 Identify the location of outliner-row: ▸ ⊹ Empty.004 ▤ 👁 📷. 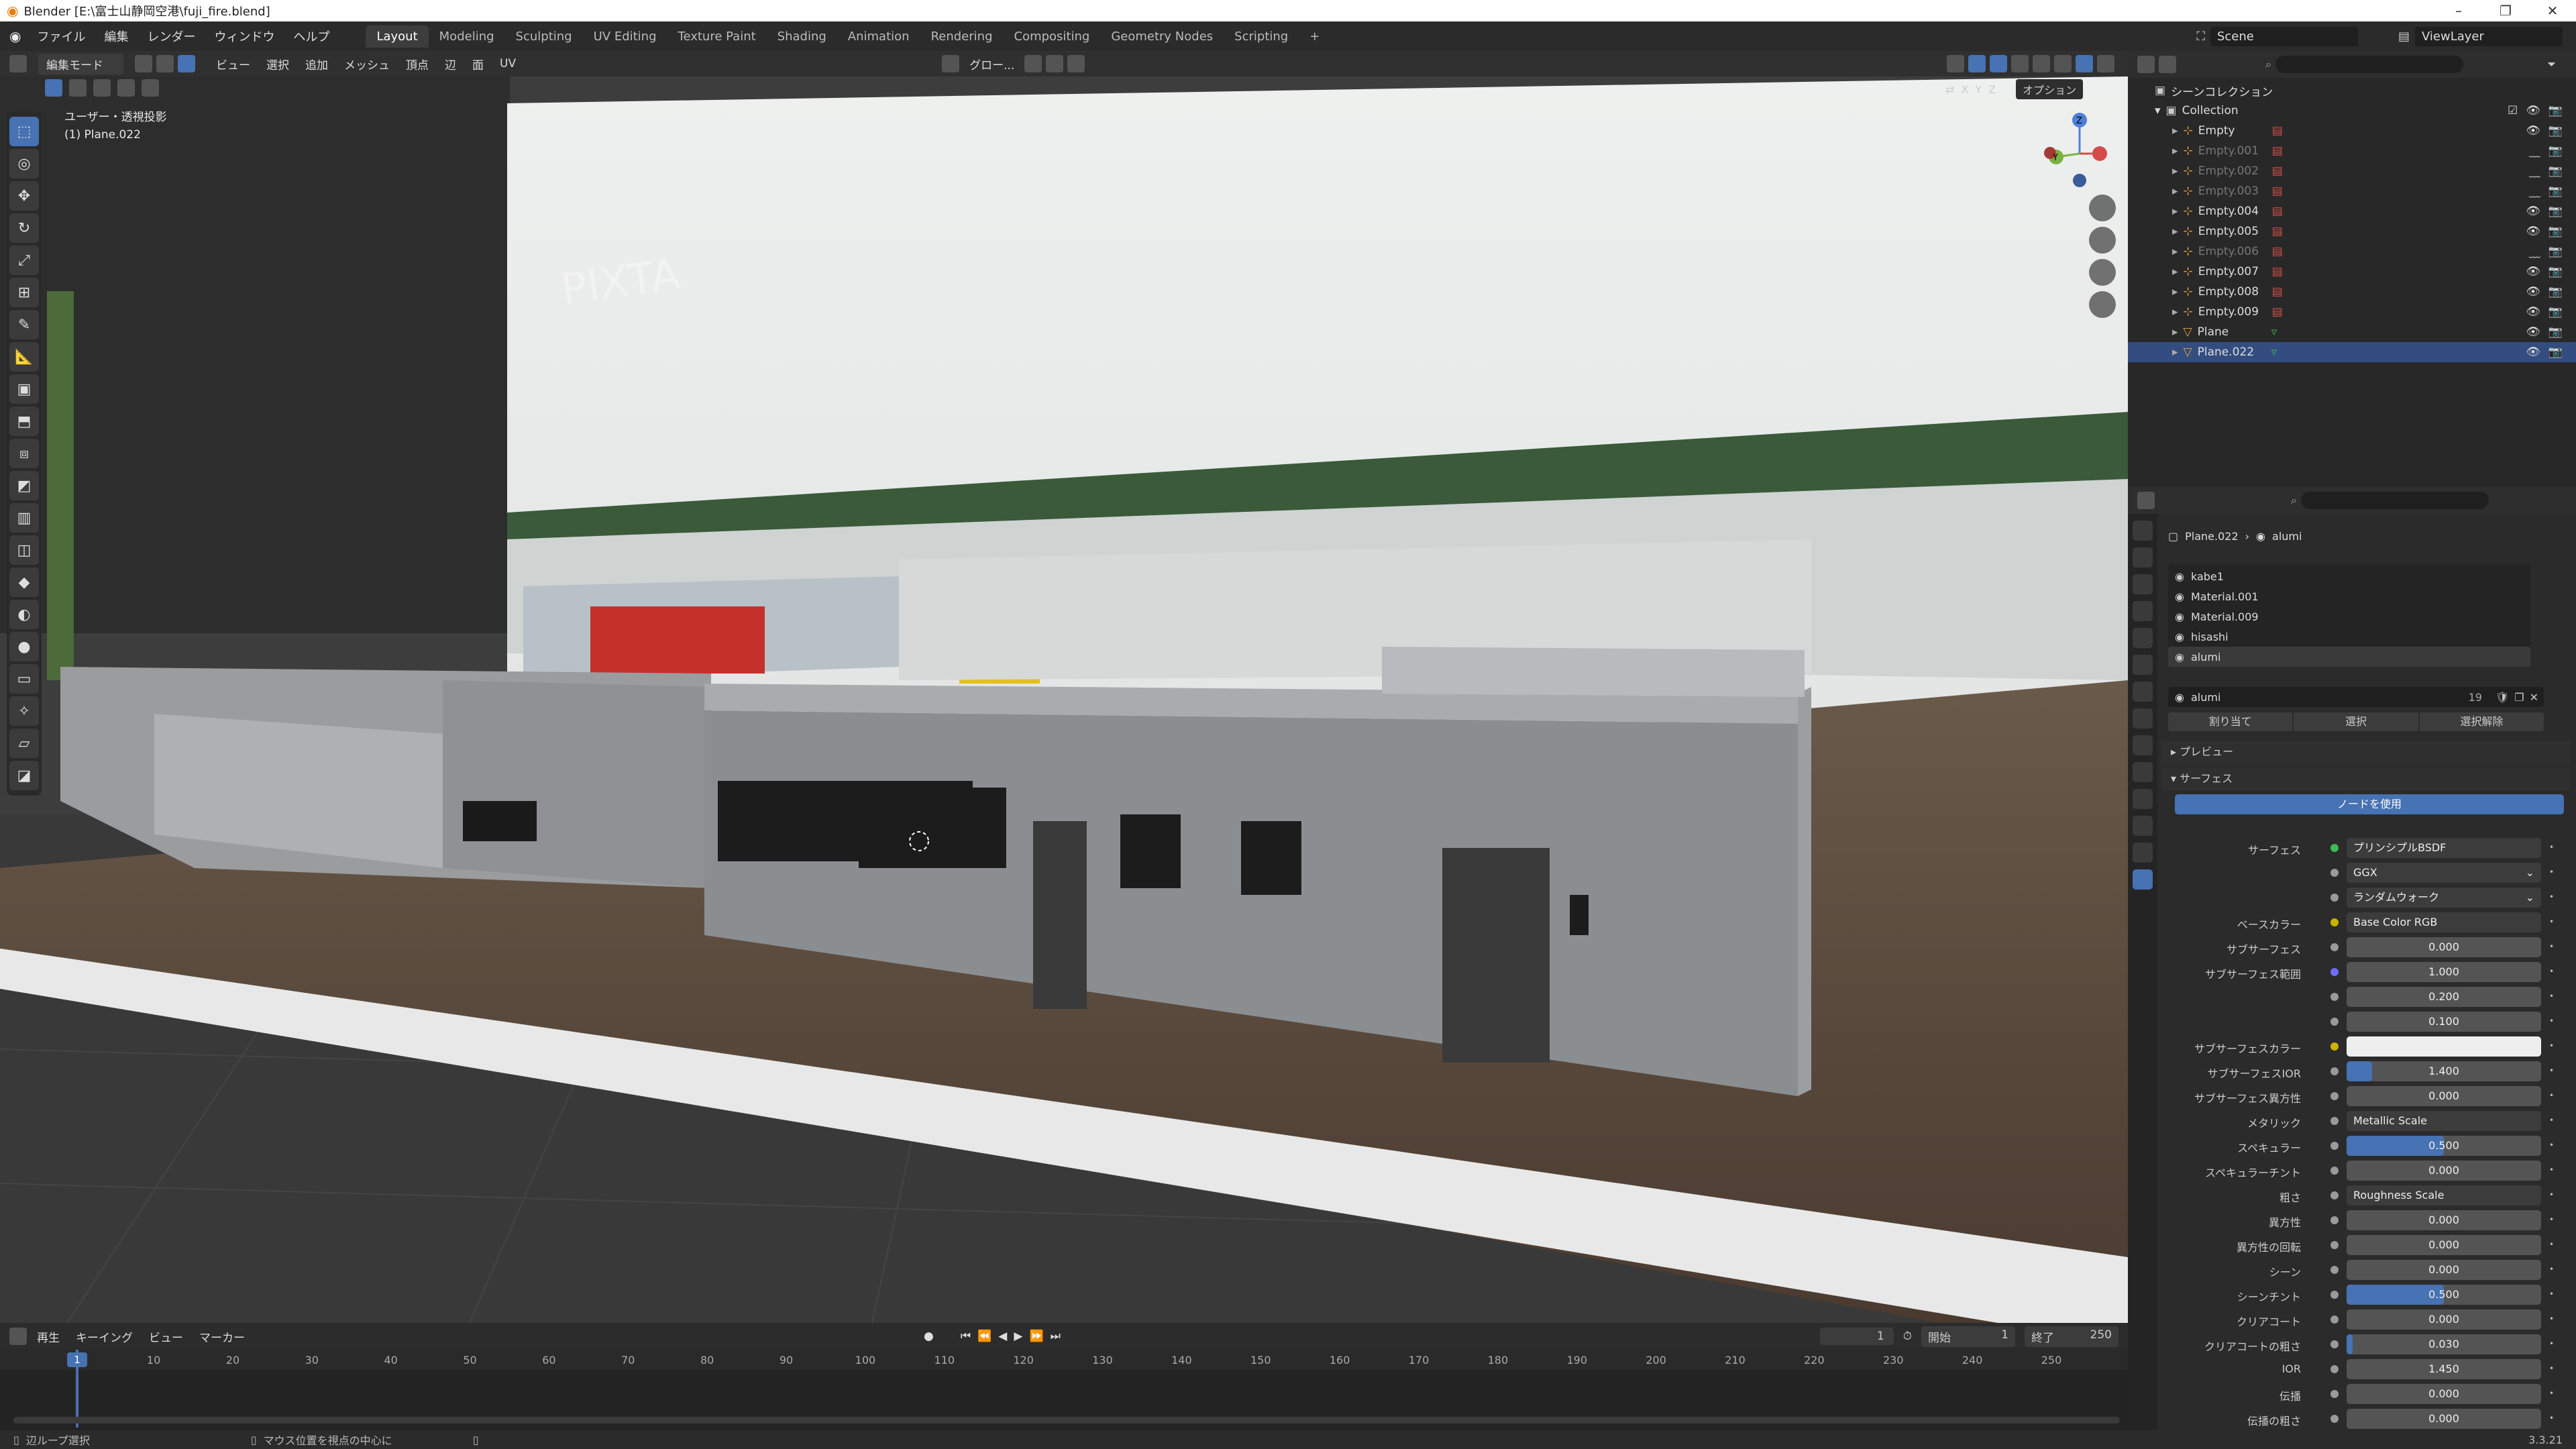
(2352, 211).